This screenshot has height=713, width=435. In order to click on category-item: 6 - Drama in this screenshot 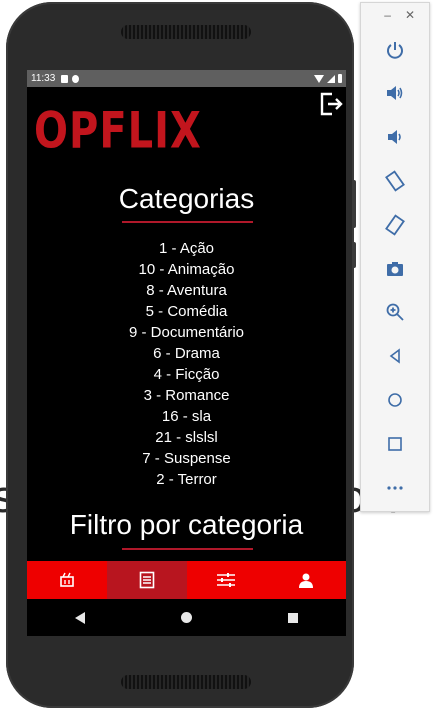, I will do `click(186, 353)`.